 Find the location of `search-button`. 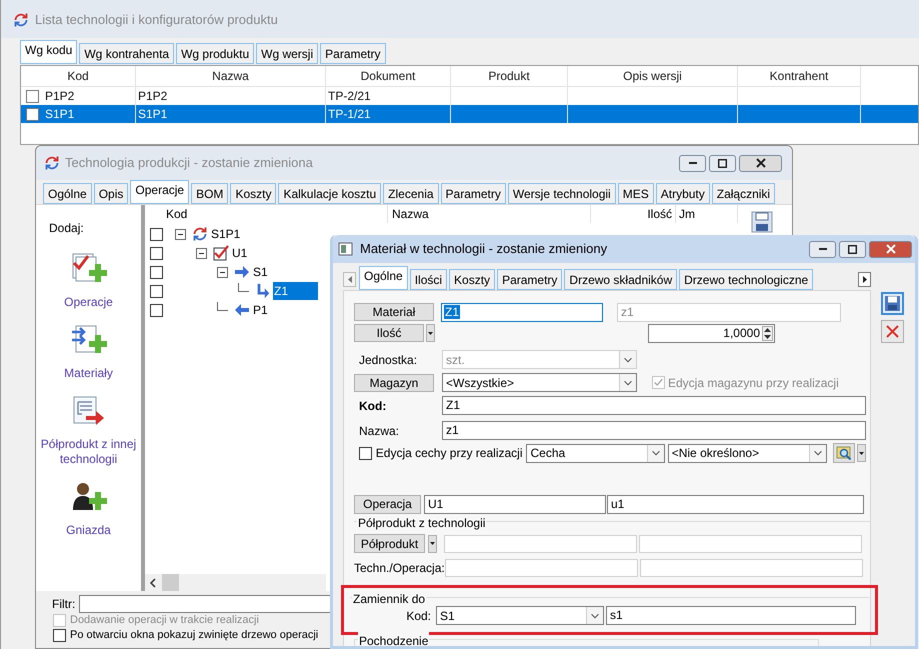

search-button is located at coordinates (844, 453).